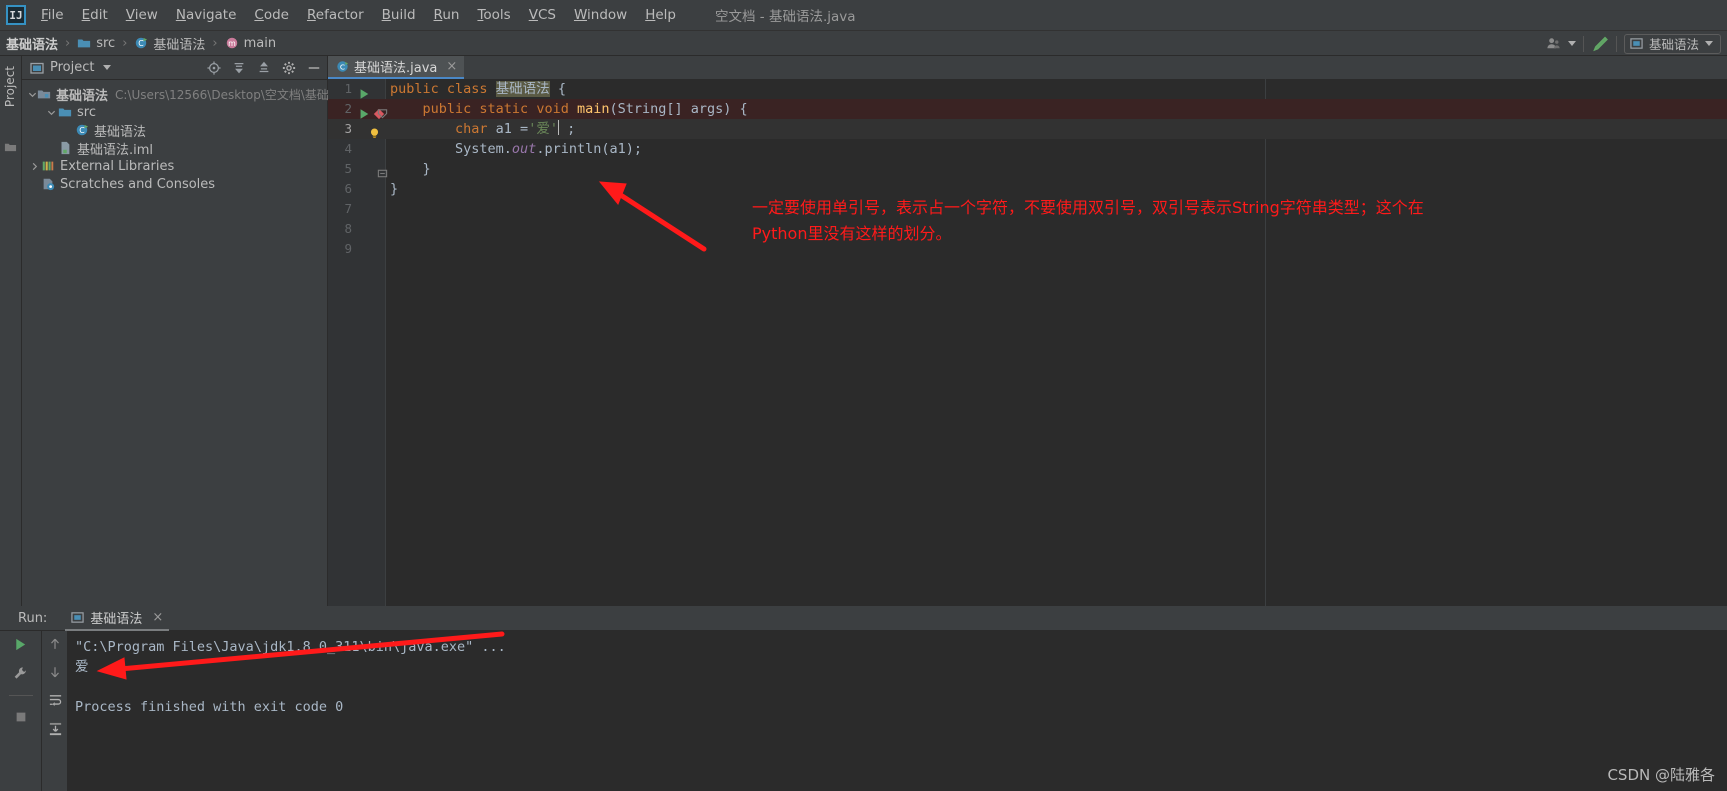 This screenshot has height=791, width=1727. I want to click on line-number: 9, so click(348, 248).